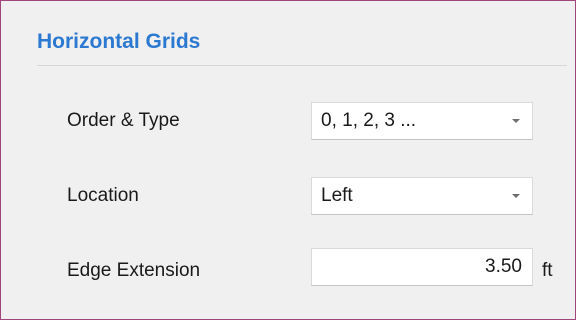  Describe the element at coordinates (123, 120) in the screenshot. I see `order-type-label: Order & Type` at that location.